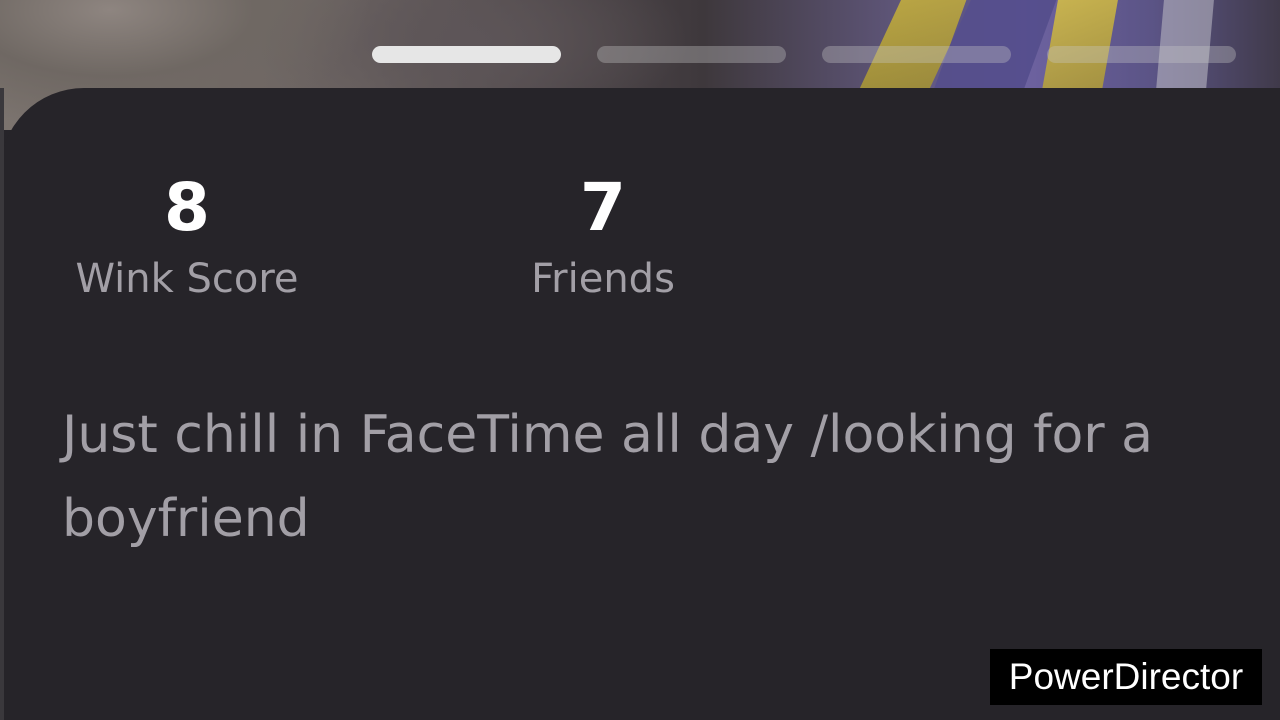 The image size is (1280, 720). Describe the element at coordinates (2, 404) in the screenshot. I see `card-edge` at that location.